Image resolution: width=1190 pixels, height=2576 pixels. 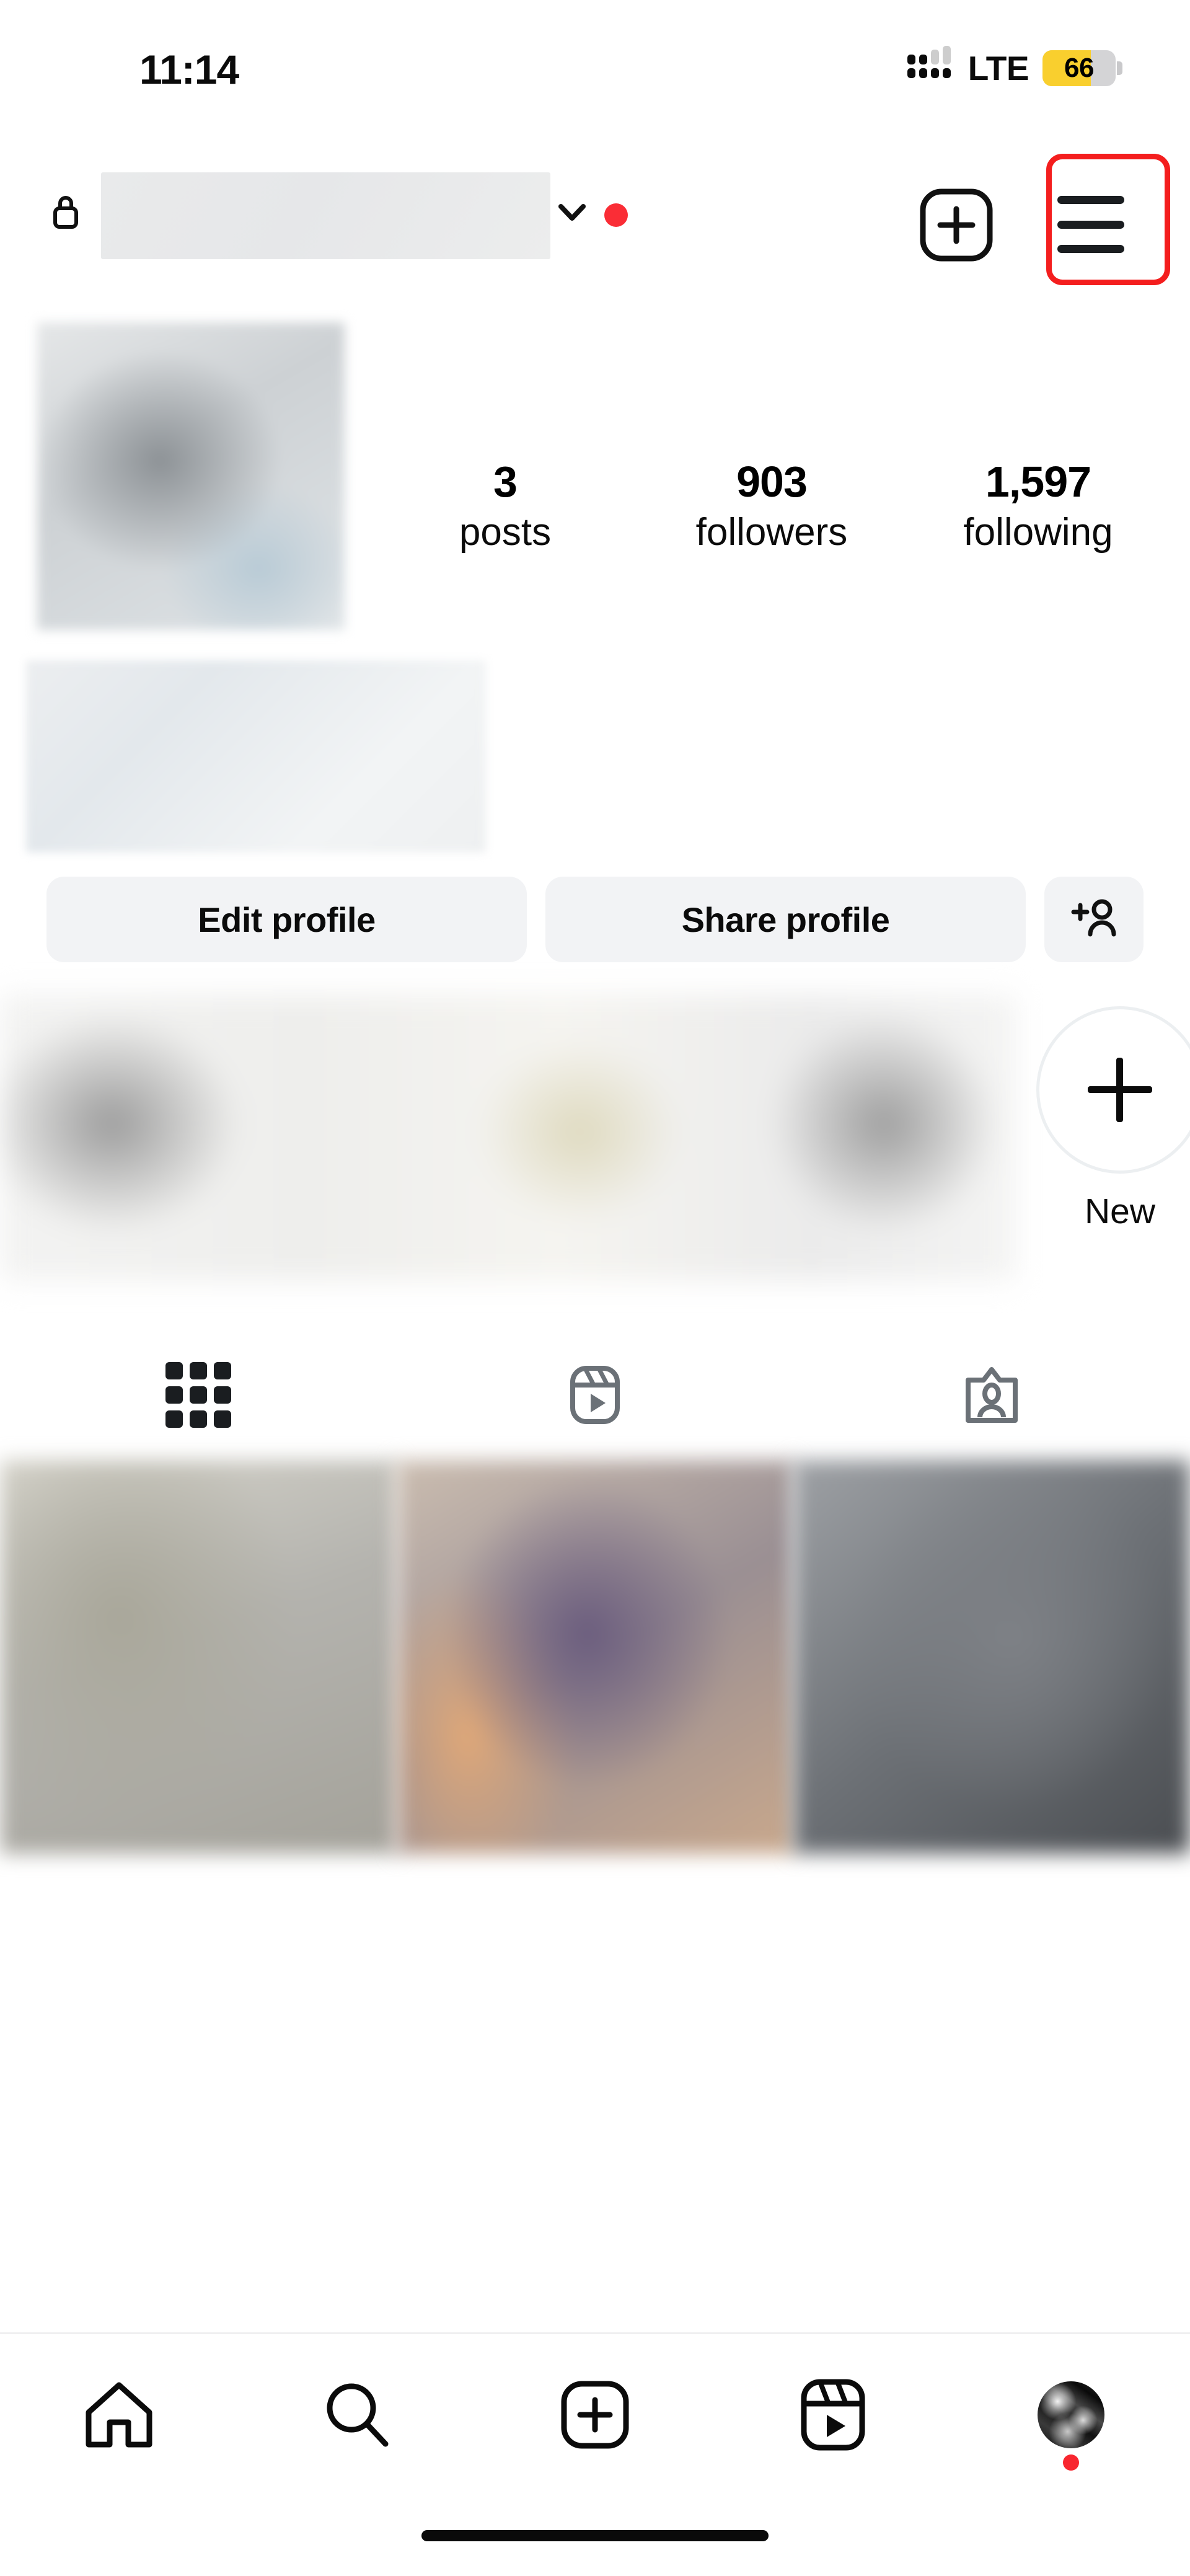 I want to click on edit-profile-button: Edit profile, so click(x=286, y=920).